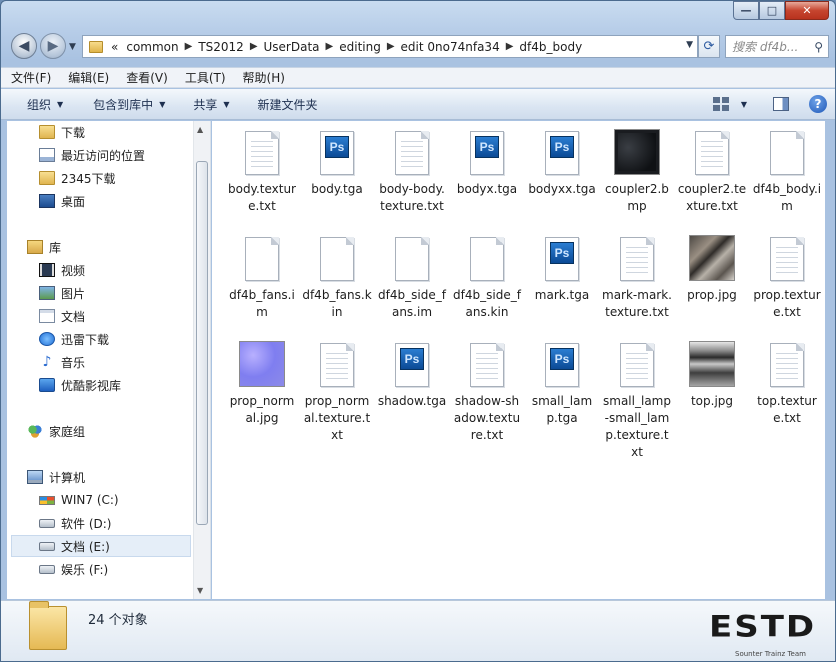  I want to click on file-item: df4b_body.im, so click(787, 171).